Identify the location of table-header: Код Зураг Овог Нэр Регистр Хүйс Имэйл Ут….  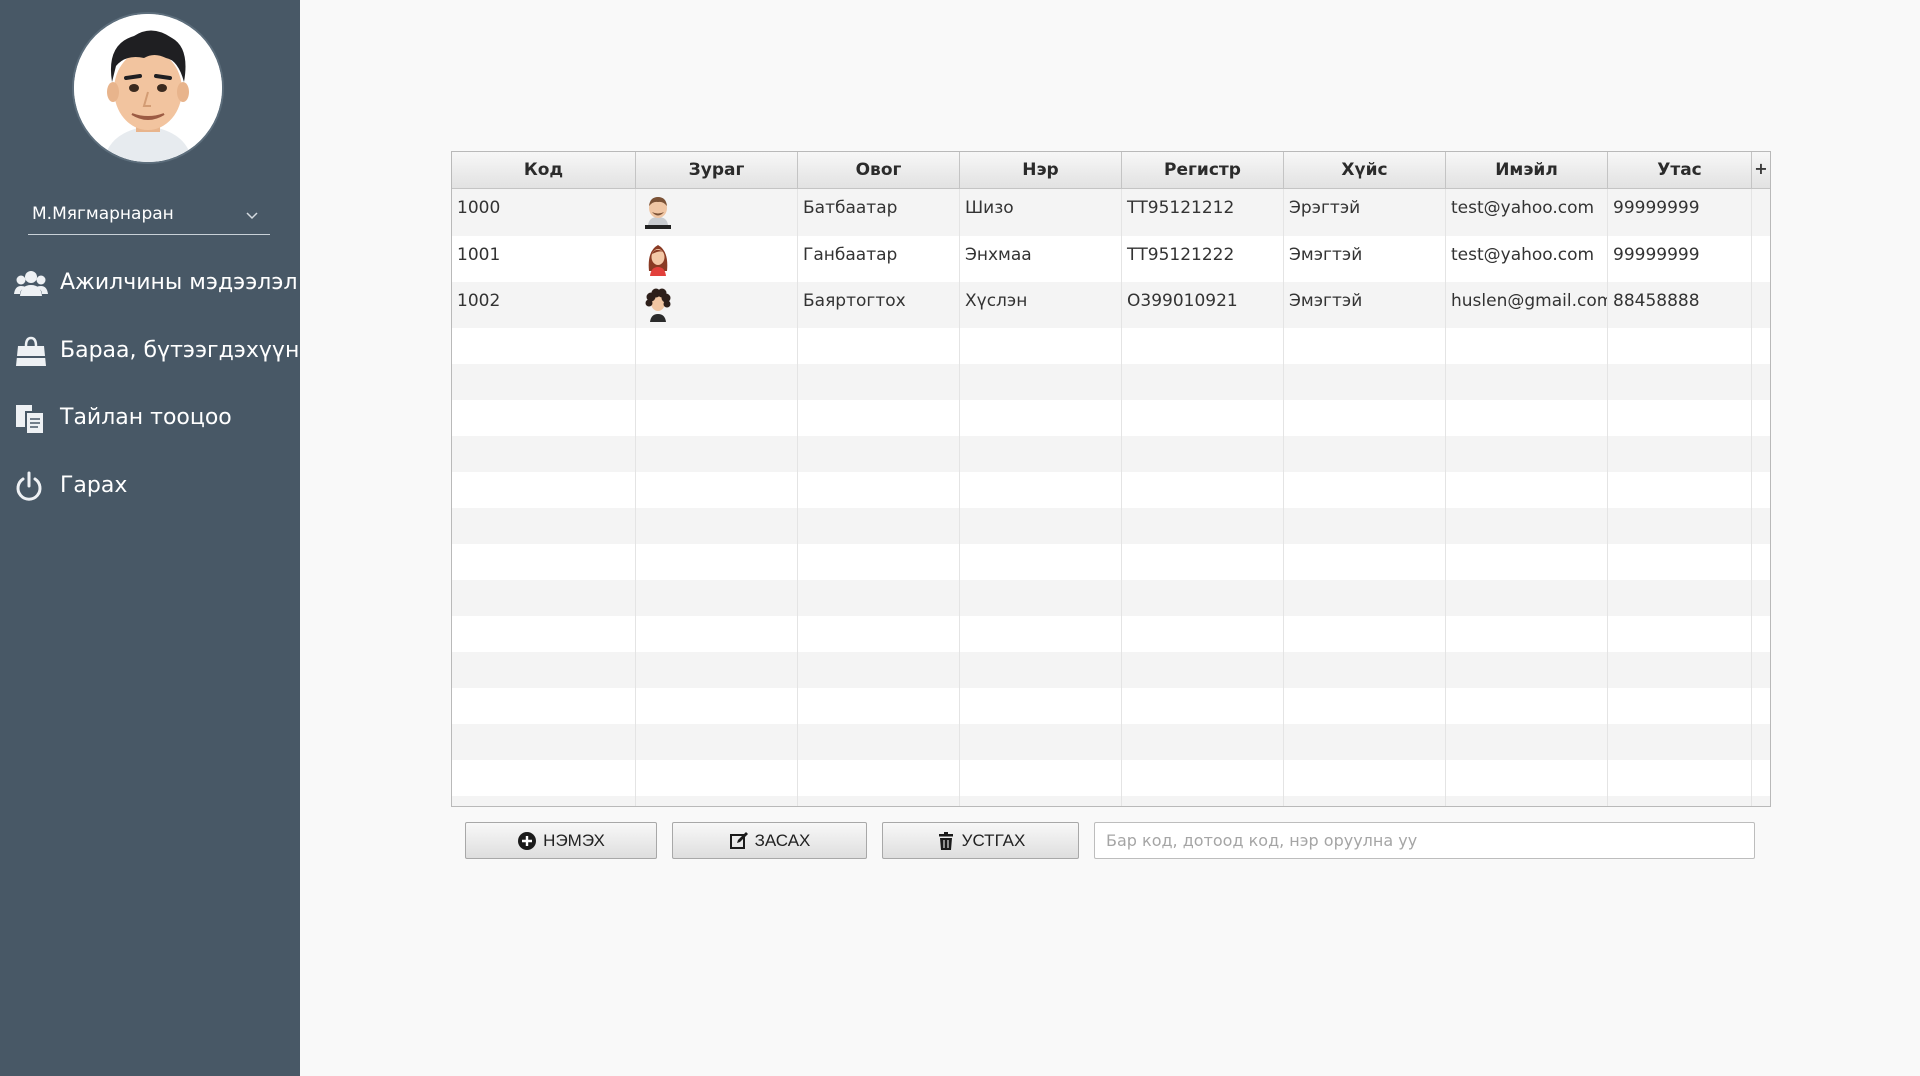
(1111, 170).